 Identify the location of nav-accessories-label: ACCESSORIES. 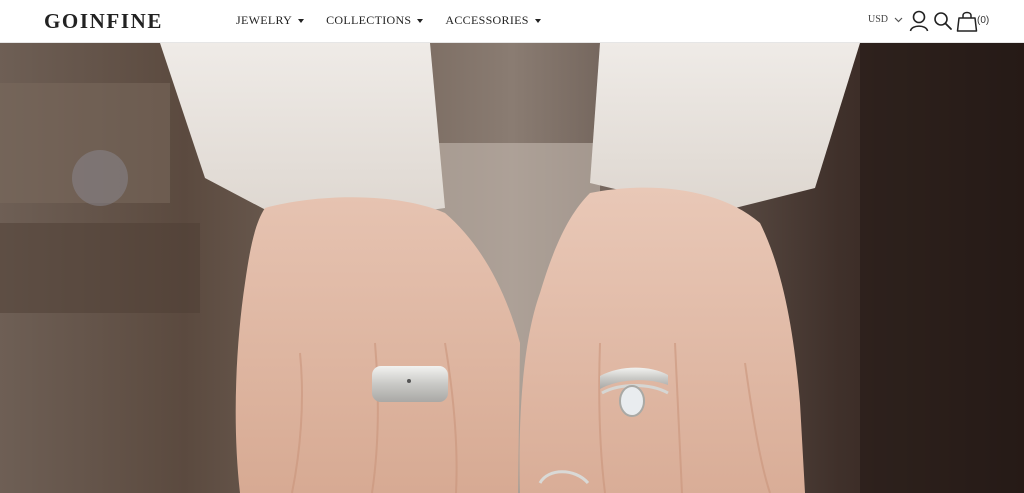
(487, 20).